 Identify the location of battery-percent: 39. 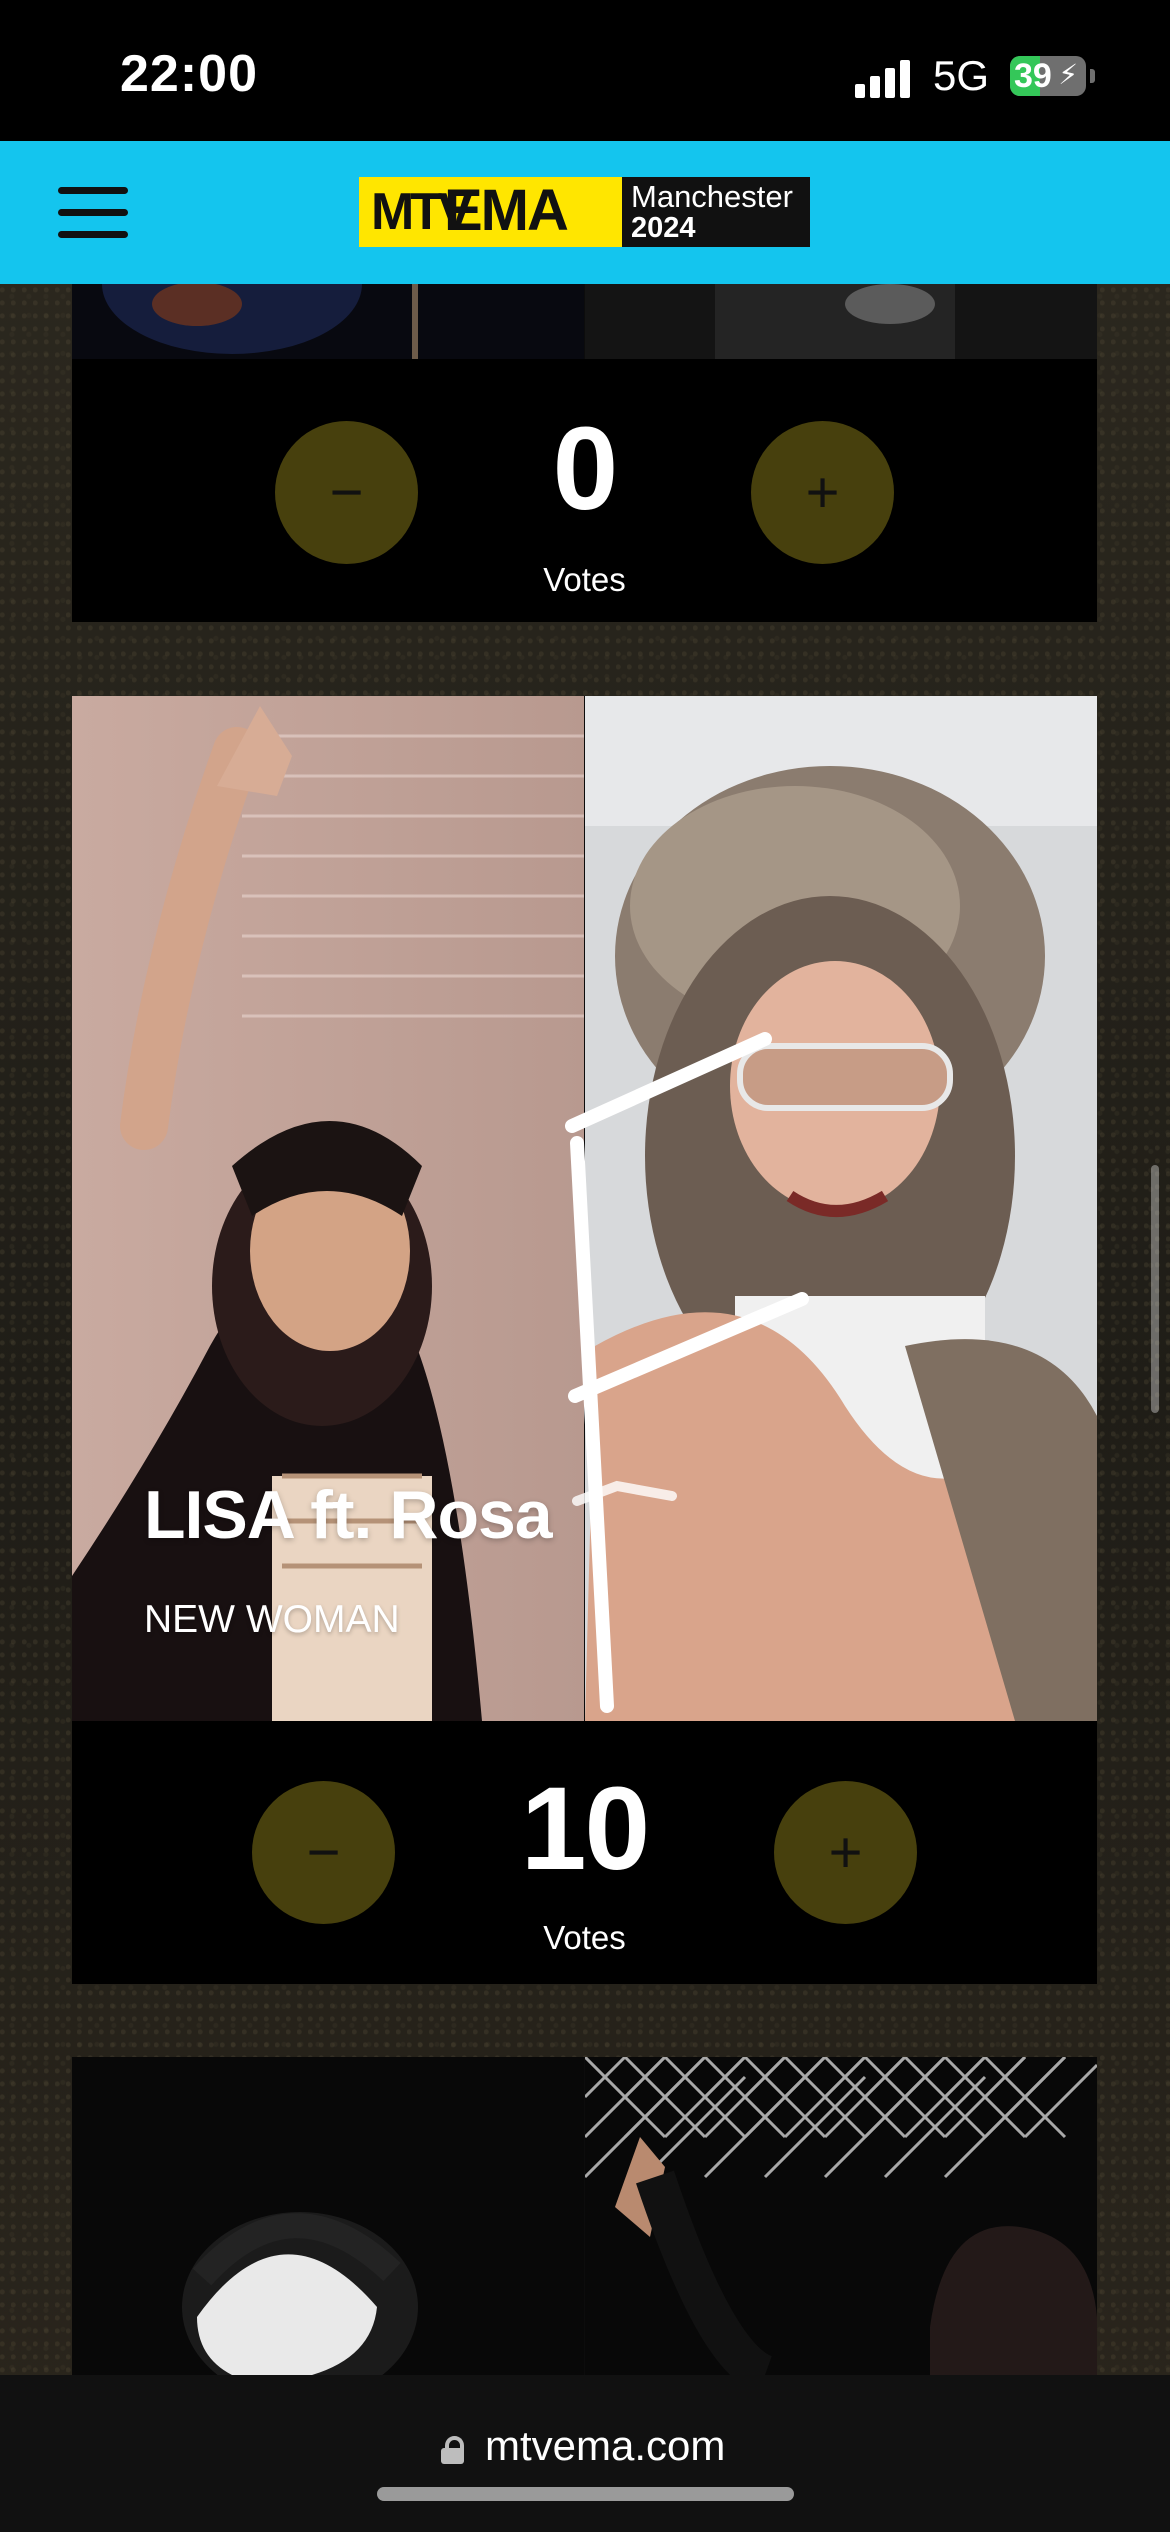
(1033, 76).